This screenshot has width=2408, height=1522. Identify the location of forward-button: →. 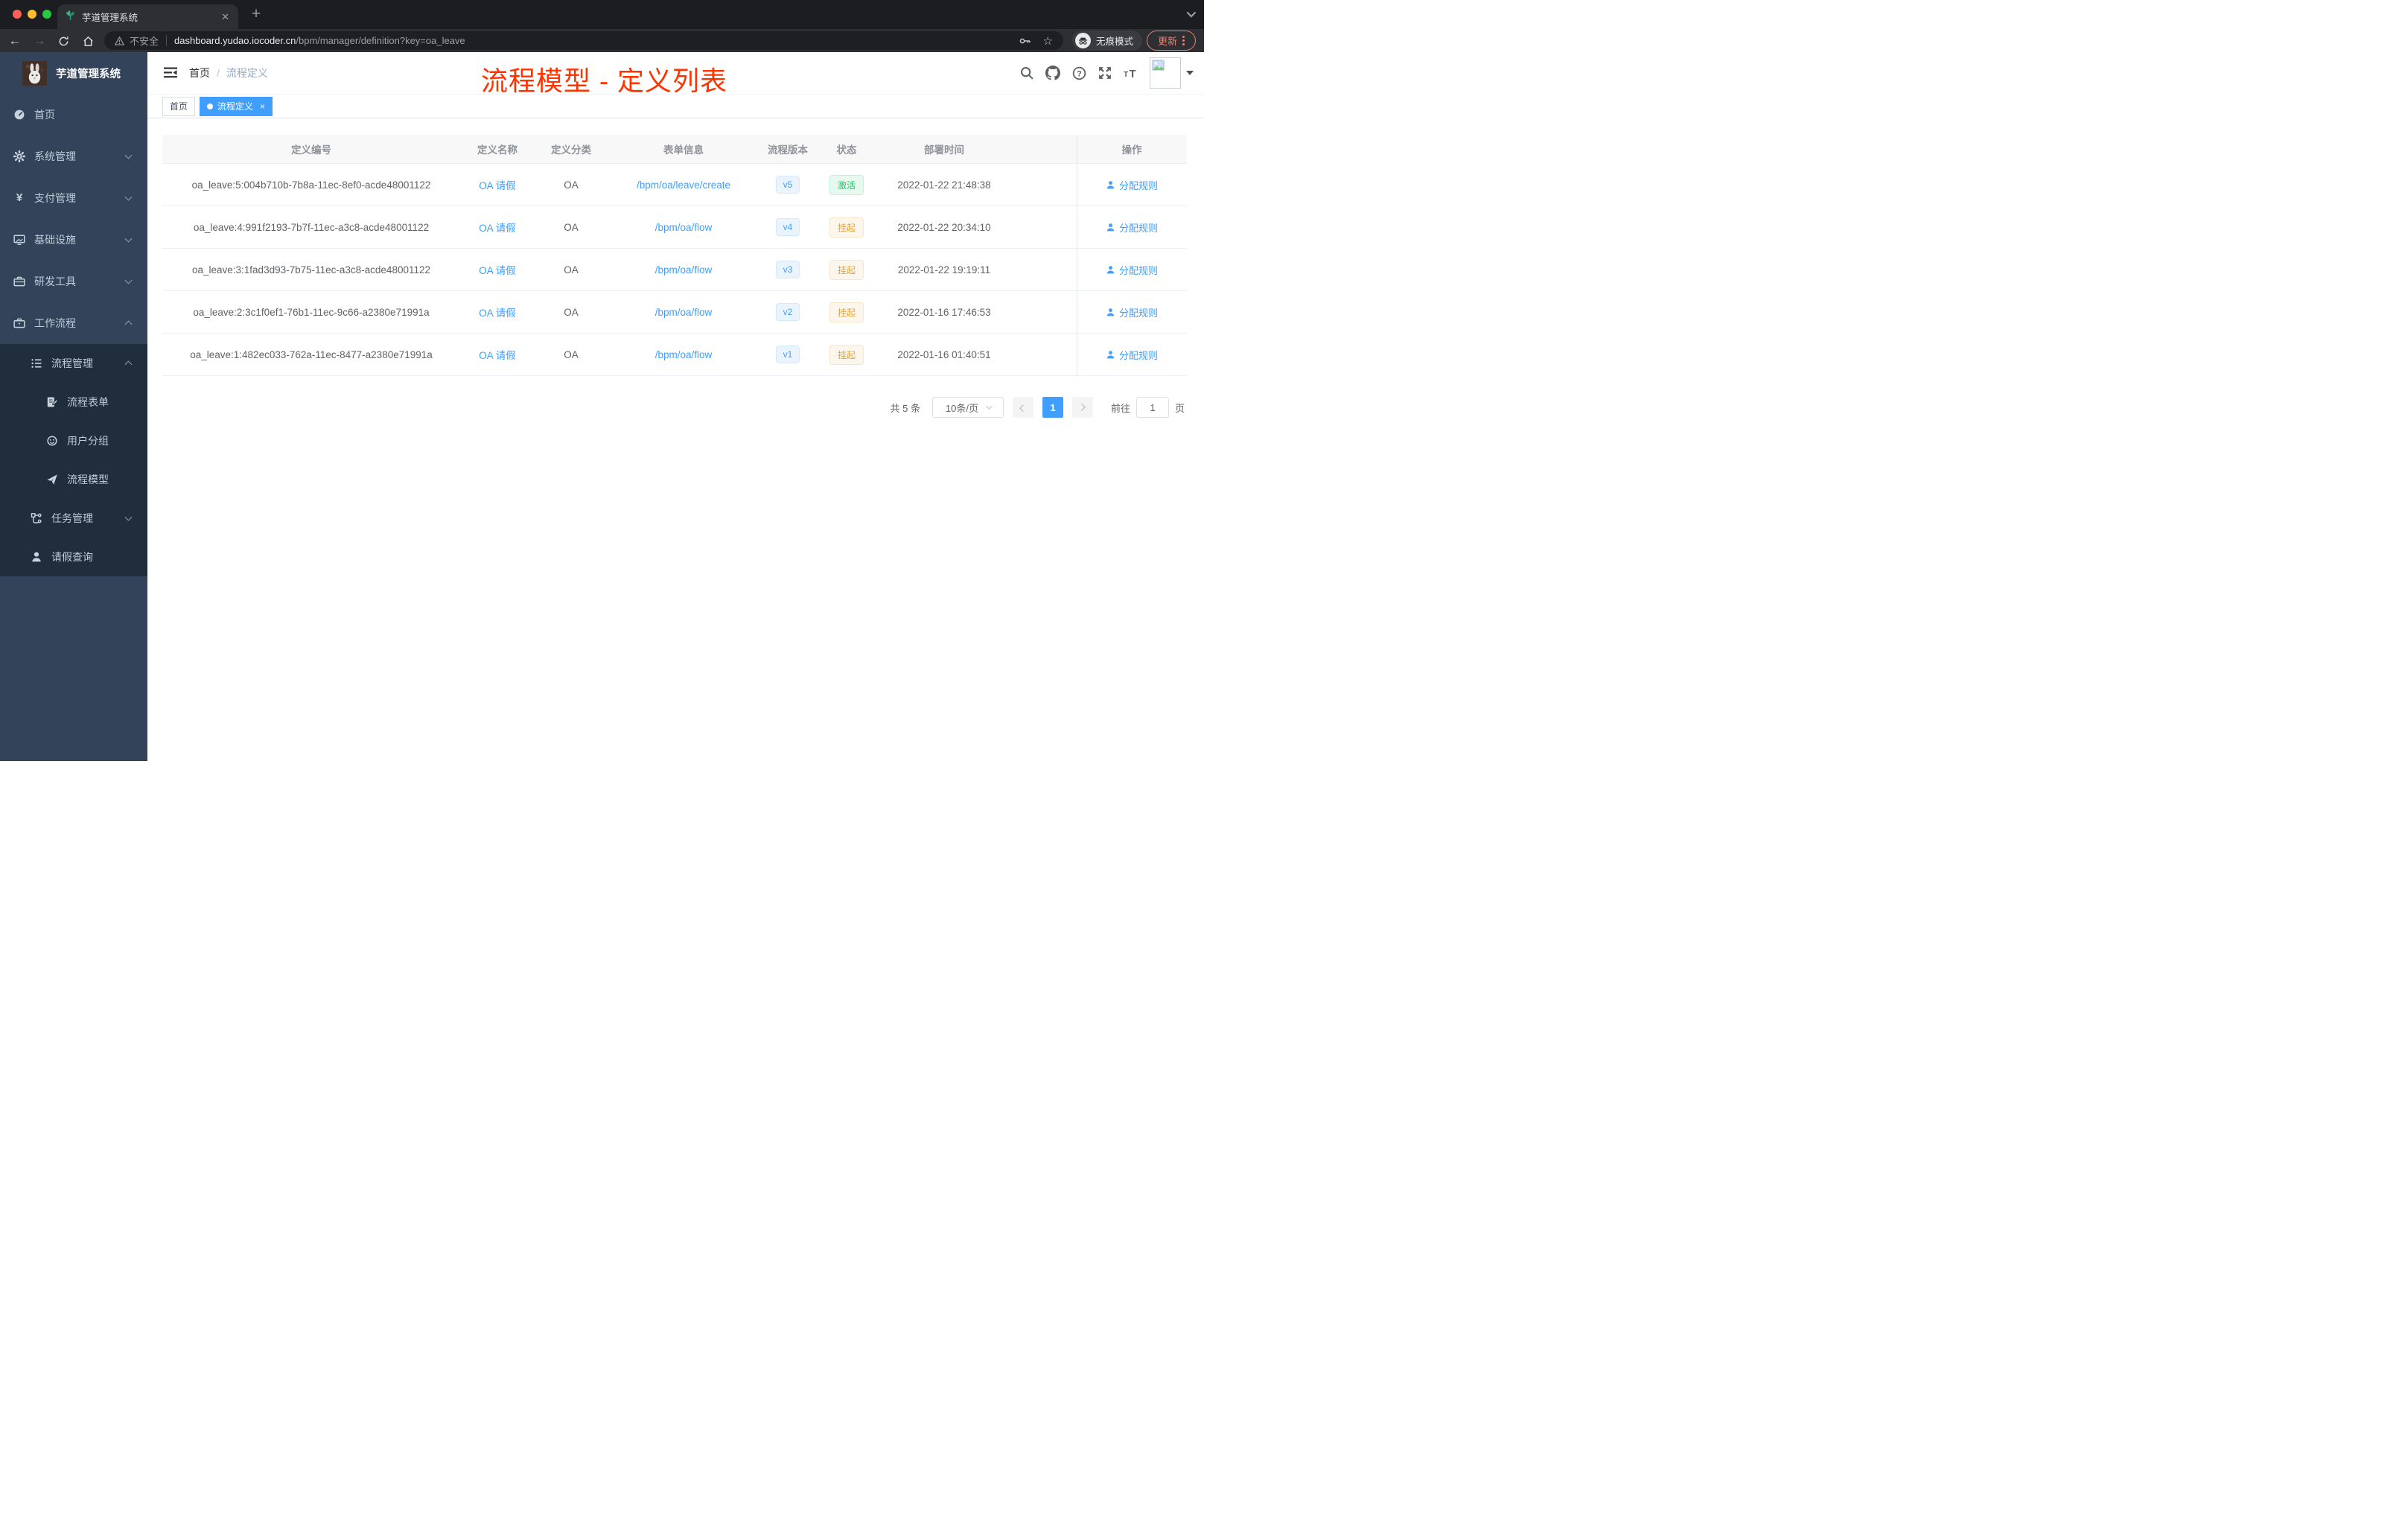
(39, 41).